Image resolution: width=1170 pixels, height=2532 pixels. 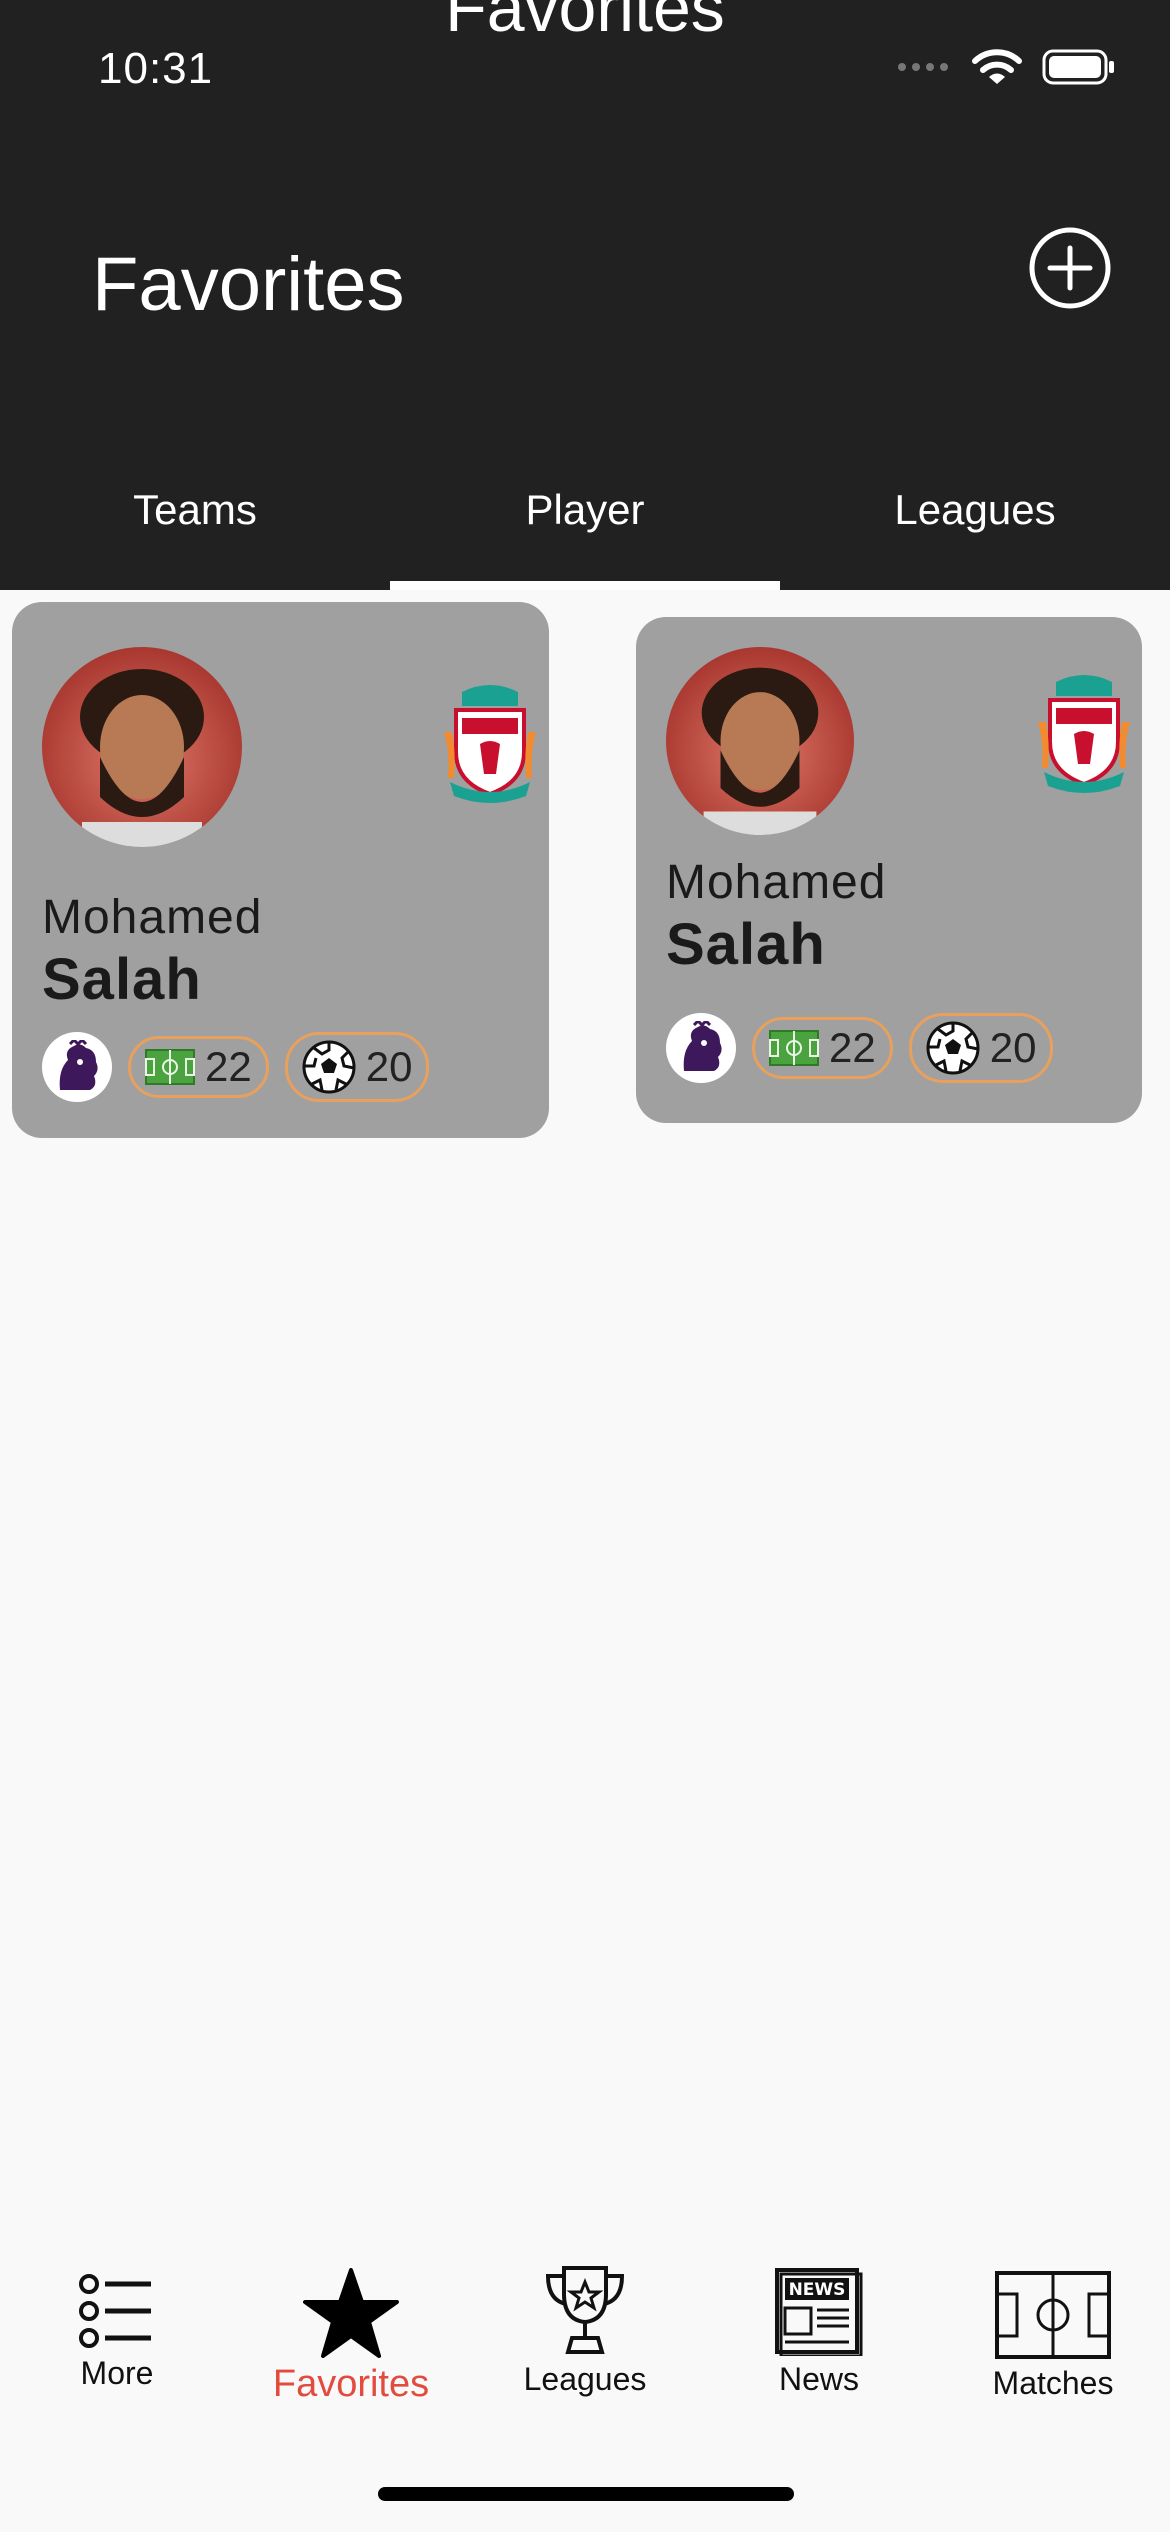 I want to click on segment-tabs: Teams Player Leagues, so click(x=585, y=530).